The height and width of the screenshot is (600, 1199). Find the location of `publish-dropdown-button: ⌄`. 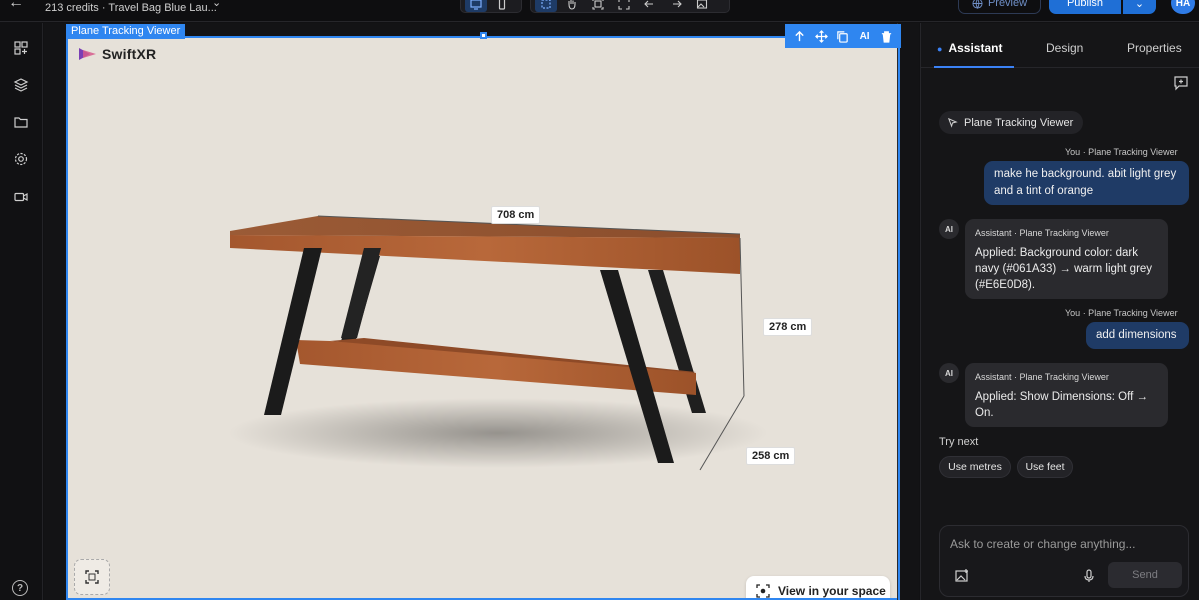

publish-dropdown-button: ⌄ is located at coordinates (1139, 7).